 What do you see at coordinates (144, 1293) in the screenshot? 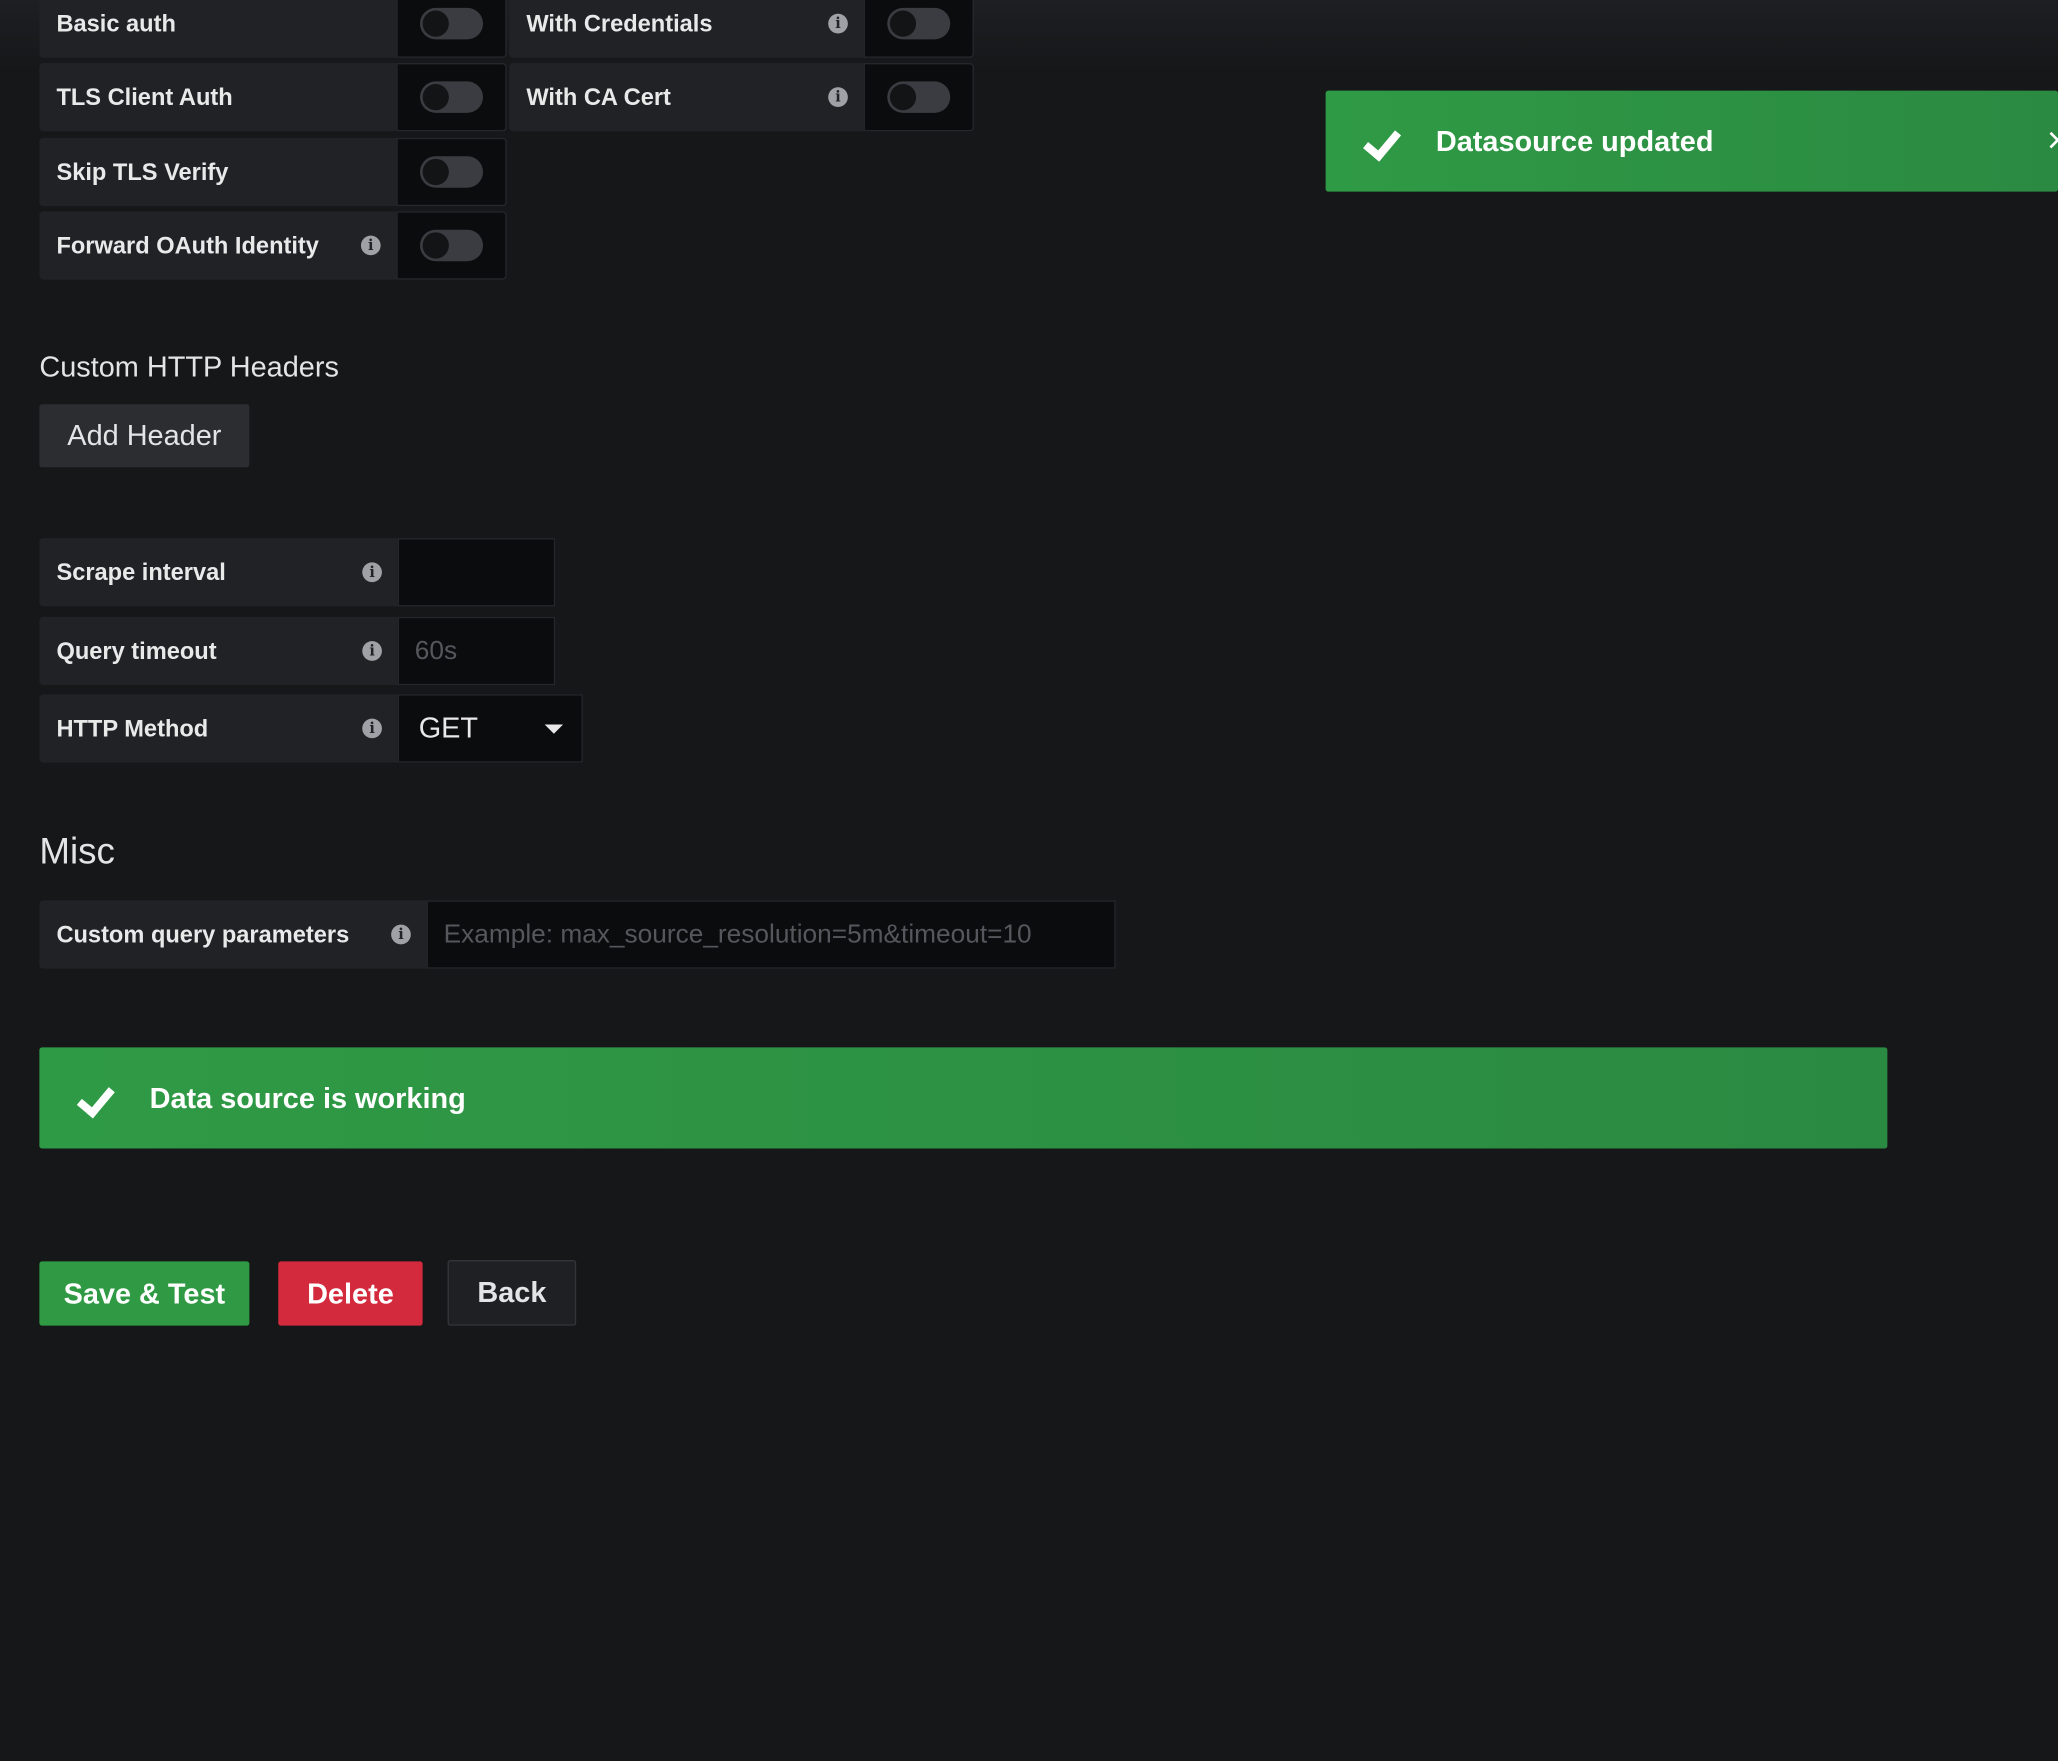
I see `save-test-button: Save & Test` at bounding box center [144, 1293].